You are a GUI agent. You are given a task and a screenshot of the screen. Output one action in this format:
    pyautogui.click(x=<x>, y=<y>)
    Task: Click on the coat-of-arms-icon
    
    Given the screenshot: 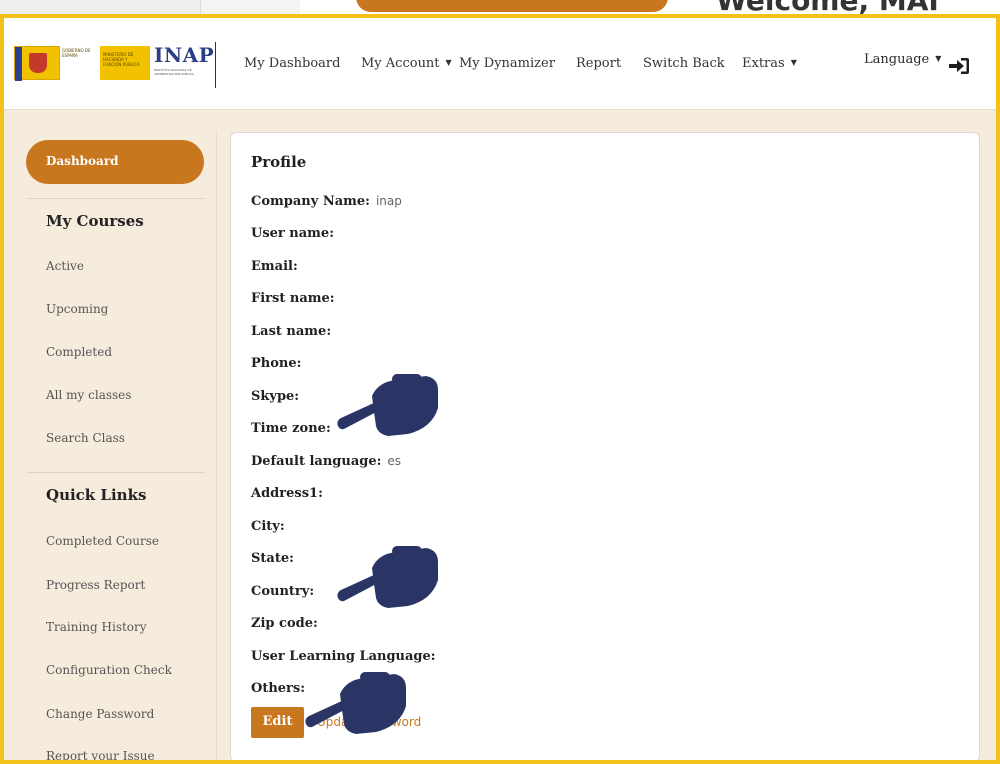 What is the action you would take?
    pyautogui.click(x=38, y=63)
    